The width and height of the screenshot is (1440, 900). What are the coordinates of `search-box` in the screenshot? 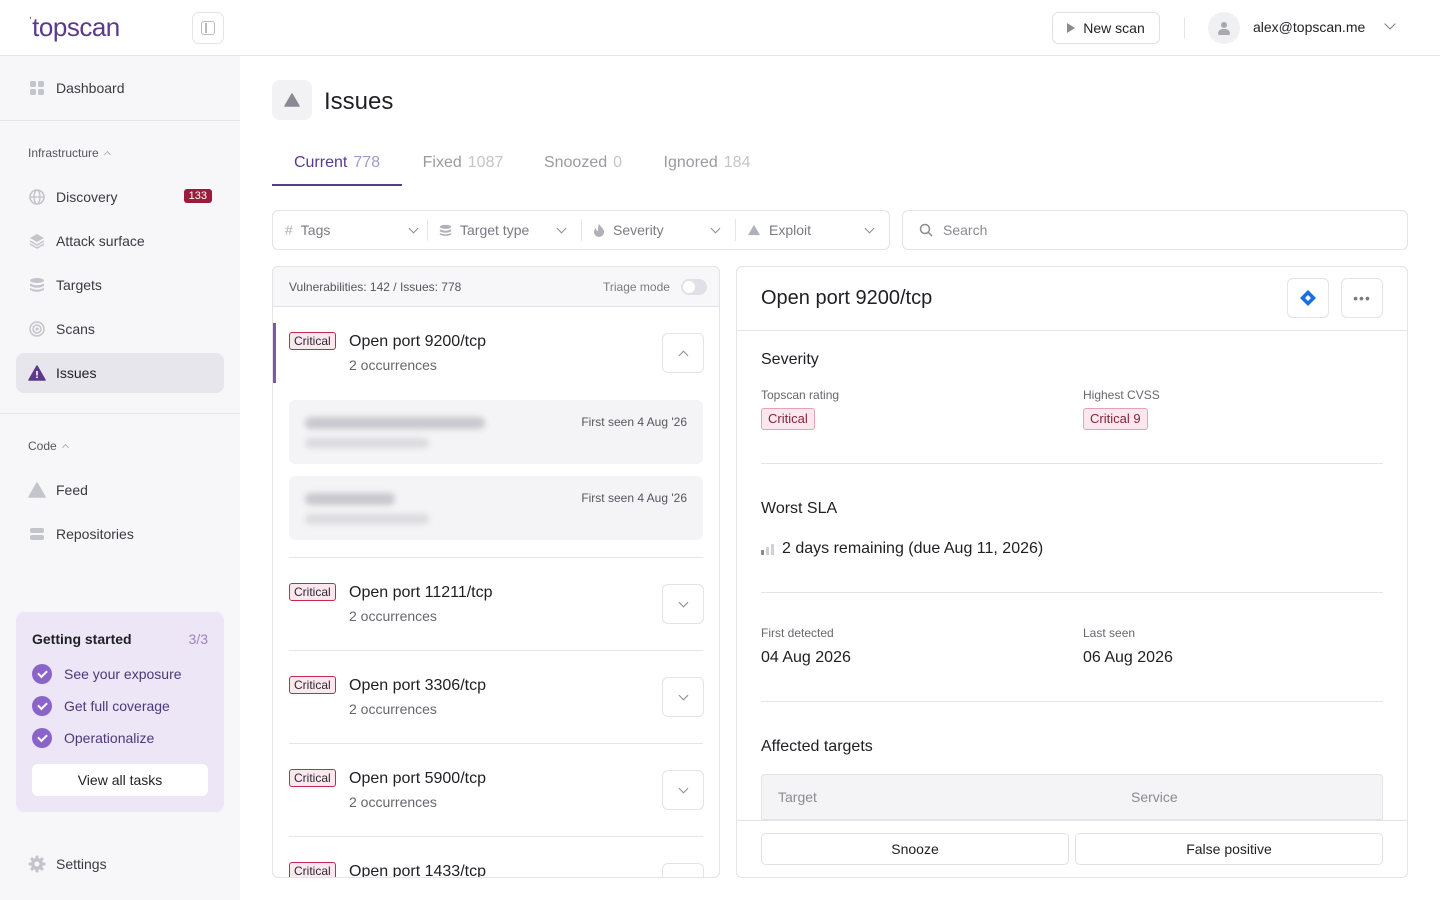 It's located at (1155, 230).